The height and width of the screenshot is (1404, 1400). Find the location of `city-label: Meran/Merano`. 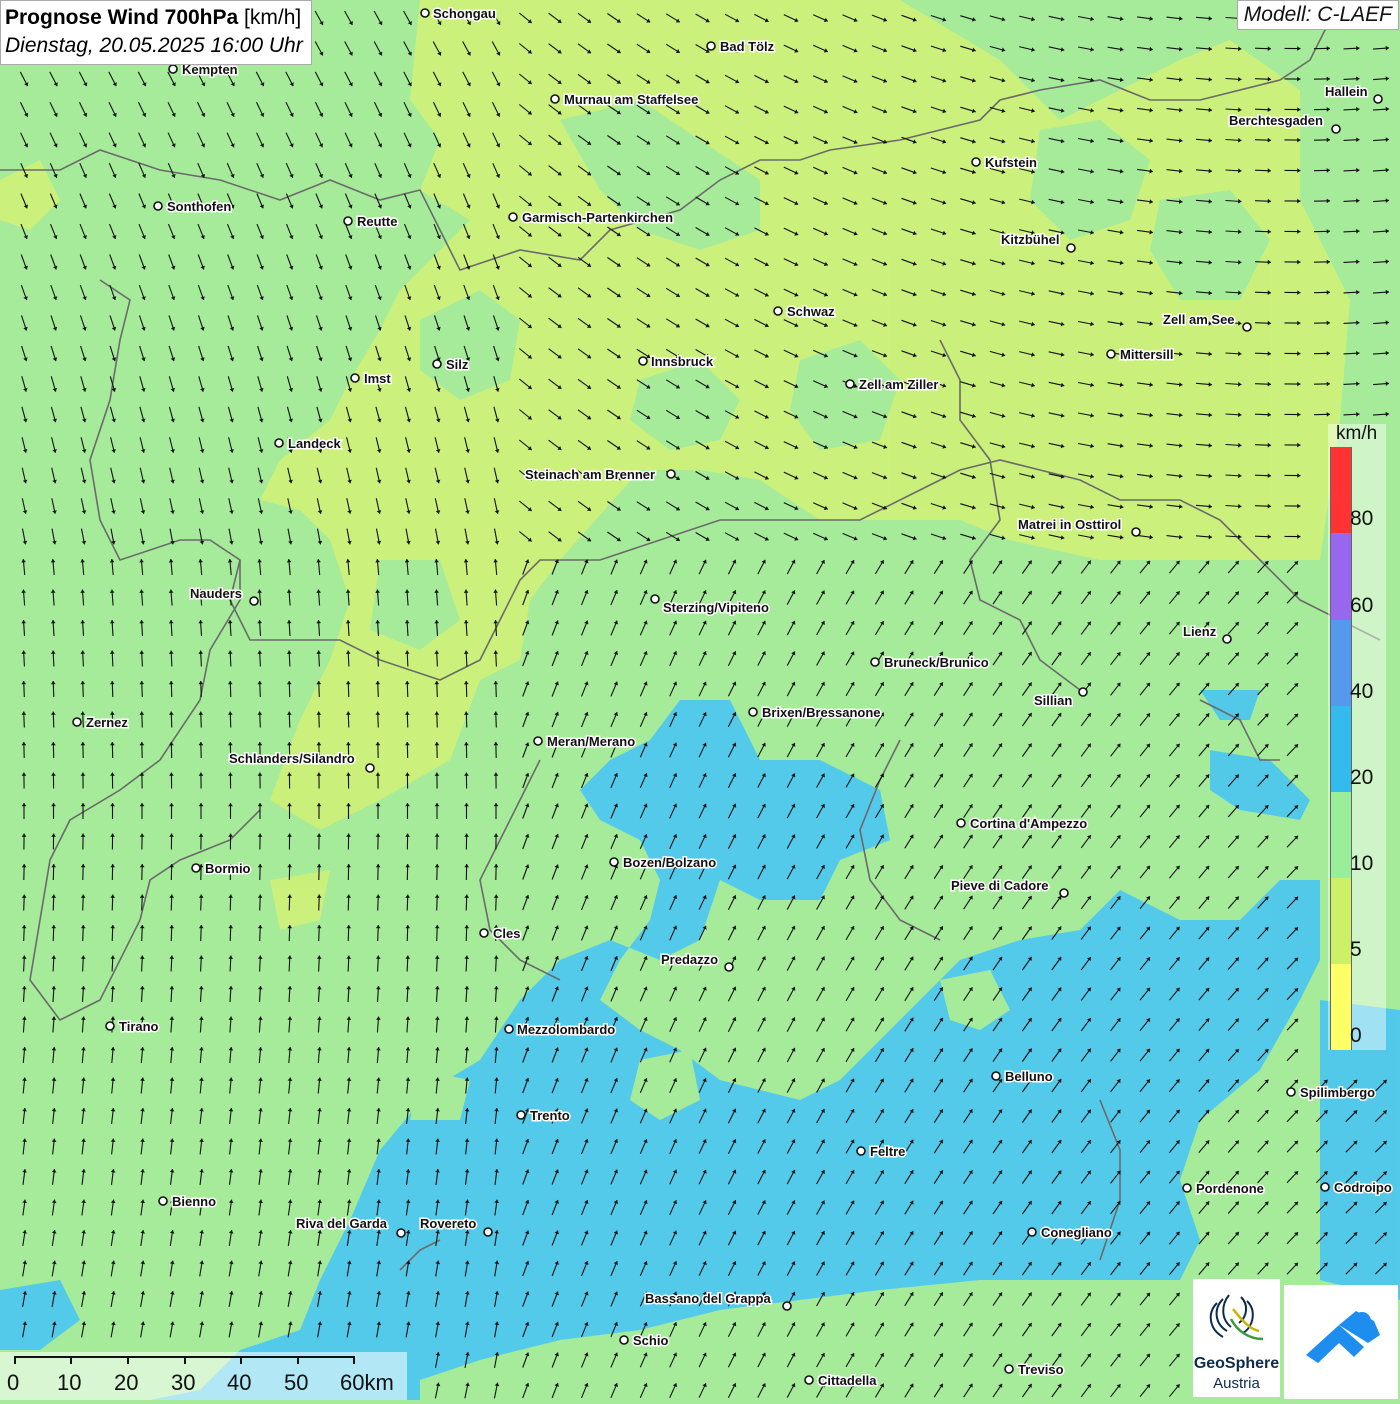

city-label: Meran/Merano is located at coordinates (591, 741).